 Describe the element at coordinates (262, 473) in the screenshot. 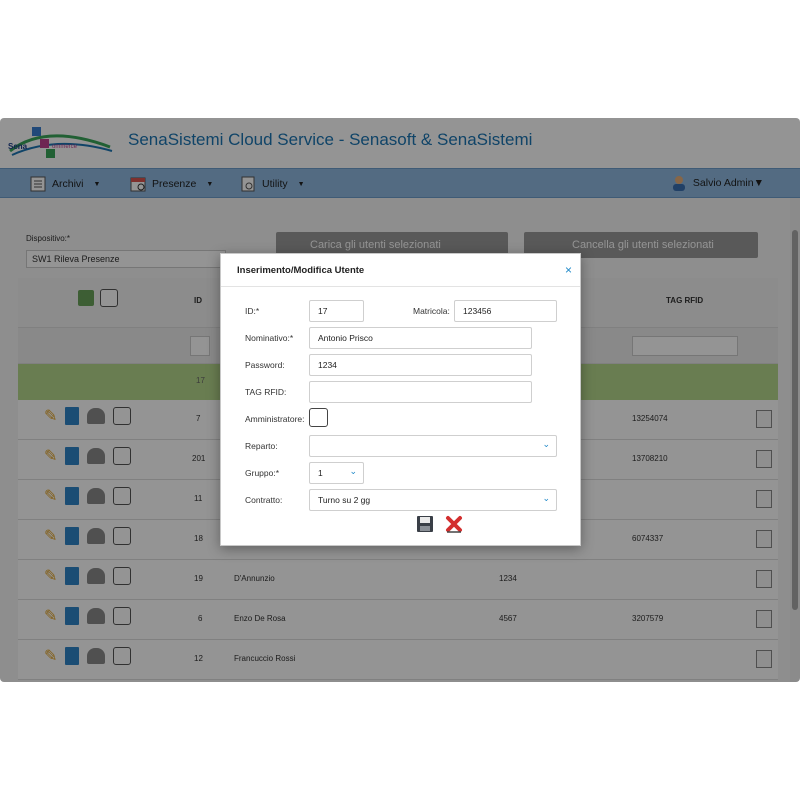

I see `gruppo-label: Gruppo:*` at that location.